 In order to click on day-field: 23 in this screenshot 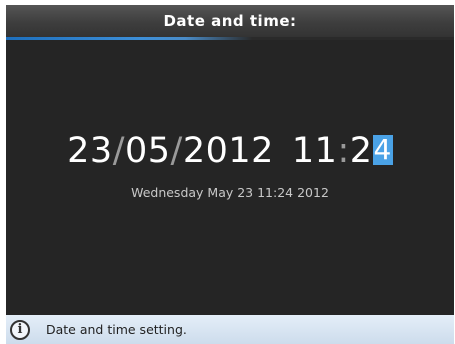, I will do `click(90, 151)`.